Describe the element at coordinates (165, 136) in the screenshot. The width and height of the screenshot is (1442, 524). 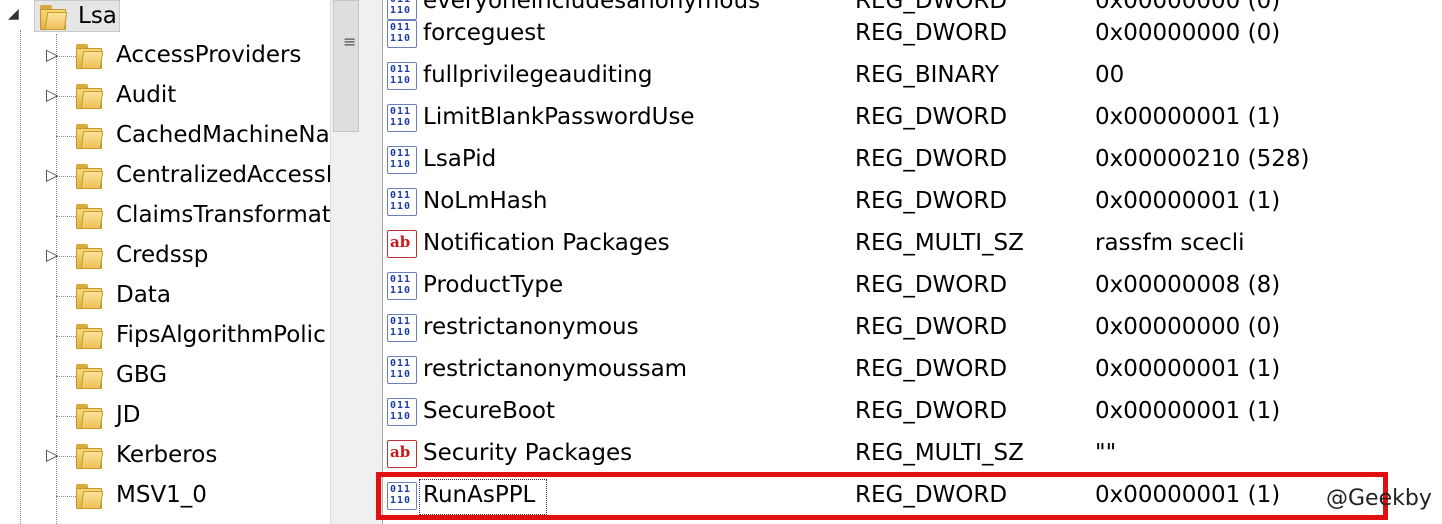
I see `tree-node: CachedMachineNa` at that location.